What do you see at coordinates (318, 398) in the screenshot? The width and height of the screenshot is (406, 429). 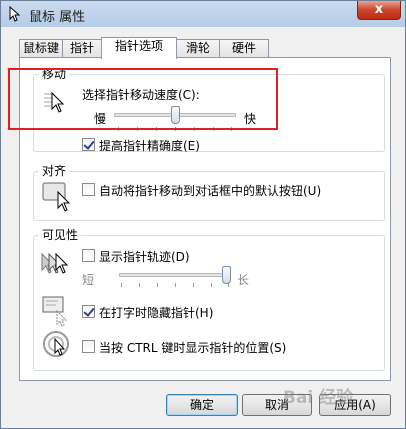 I see `watermark: Bai 经验` at bounding box center [318, 398].